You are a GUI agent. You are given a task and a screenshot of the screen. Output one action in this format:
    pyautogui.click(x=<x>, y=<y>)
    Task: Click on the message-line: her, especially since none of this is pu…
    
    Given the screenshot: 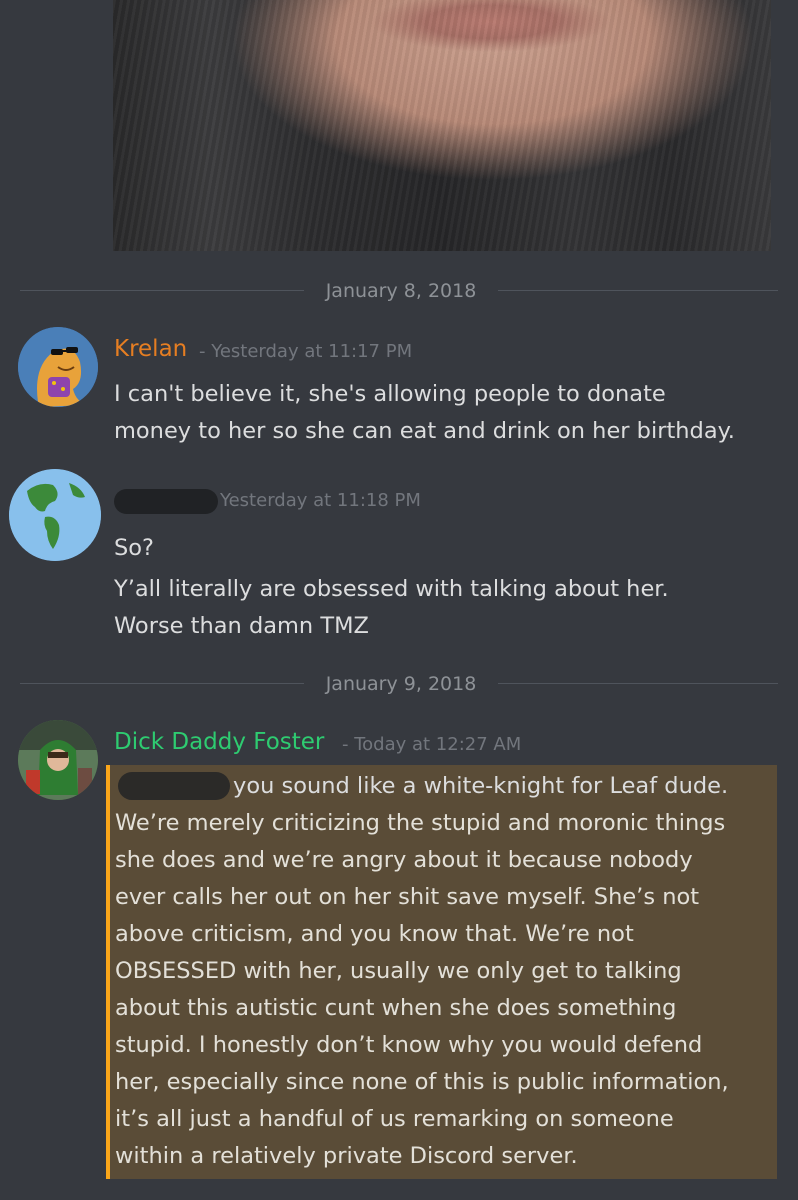 What is the action you would take?
    pyautogui.click(x=422, y=1082)
    